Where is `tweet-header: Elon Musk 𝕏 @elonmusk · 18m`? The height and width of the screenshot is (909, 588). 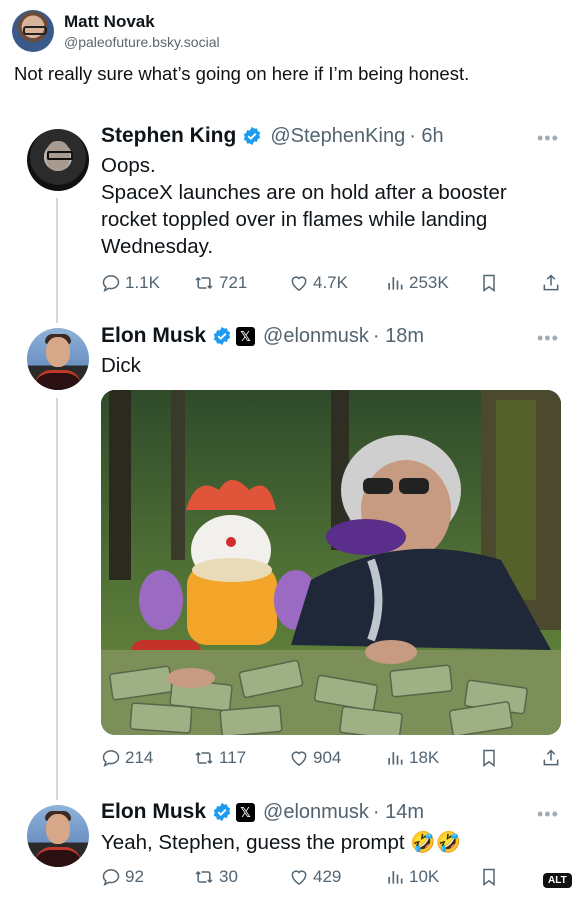 tweet-header: Elon Musk 𝕏 @elonmusk · 18m is located at coordinates (262, 336).